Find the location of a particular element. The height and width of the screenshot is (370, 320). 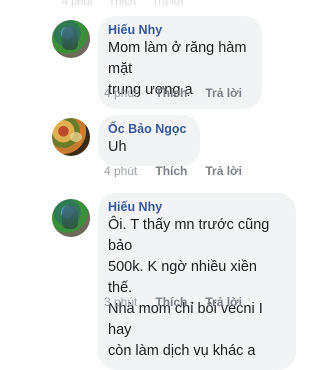

comment-author: Ốc Bảo Ngọc is located at coordinates (148, 129).